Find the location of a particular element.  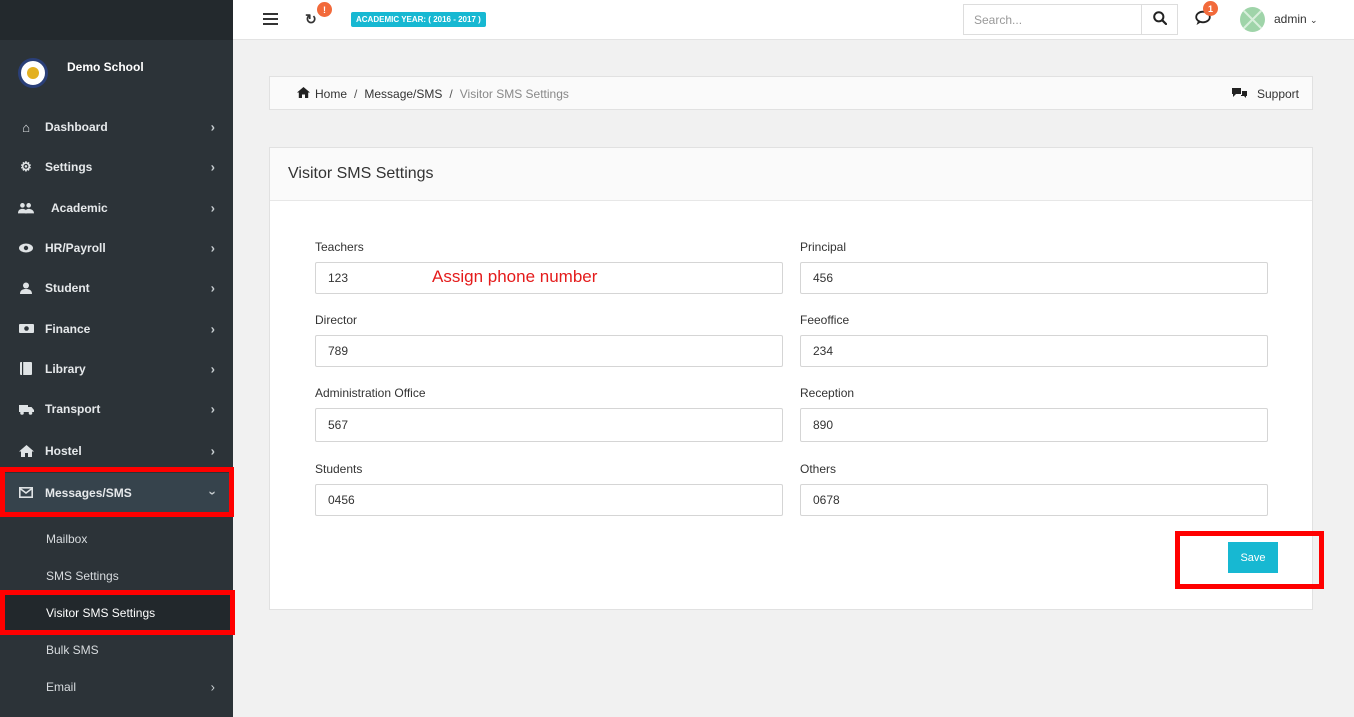

field-label: Feeoffice is located at coordinates (825, 320).